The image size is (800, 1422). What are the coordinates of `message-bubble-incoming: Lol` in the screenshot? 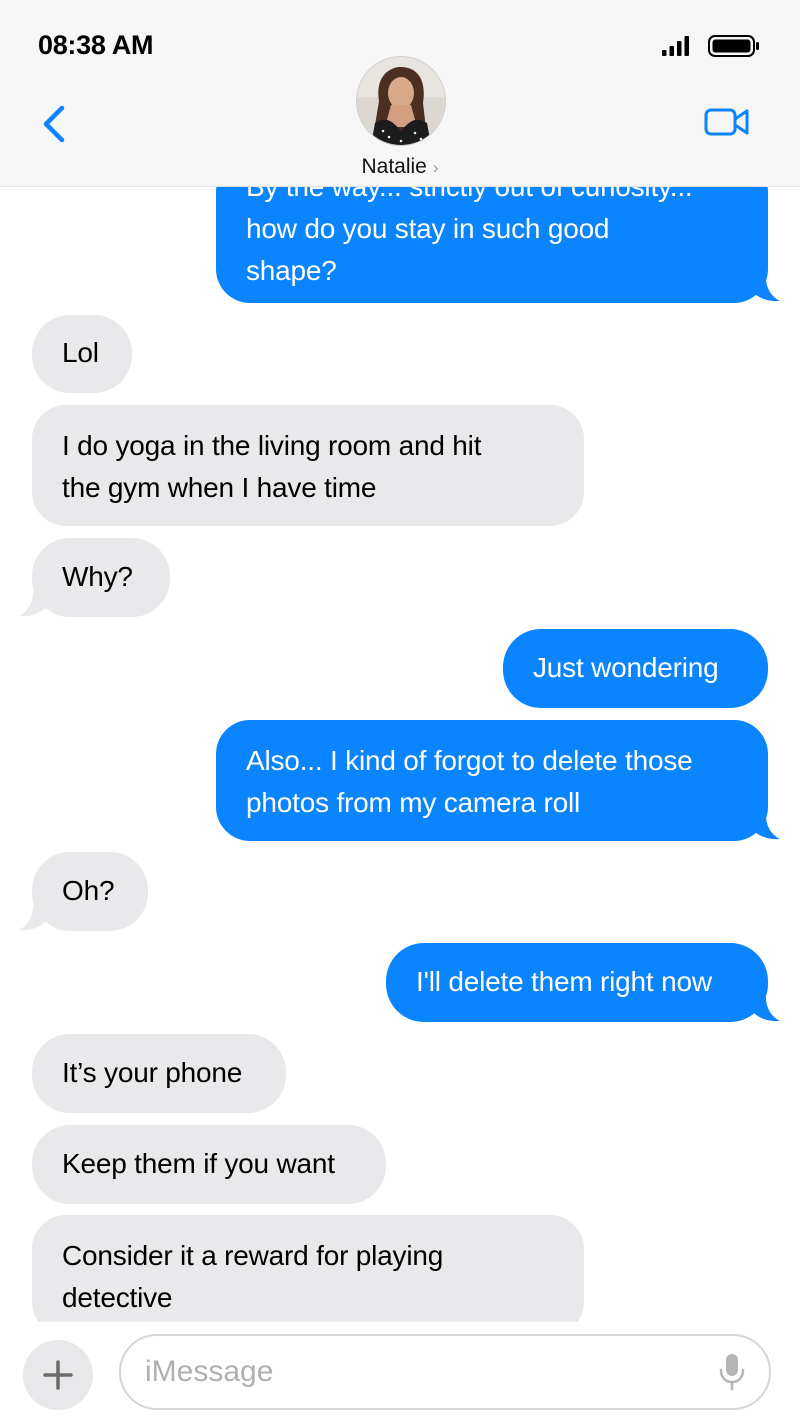 It's located at (82, 354).